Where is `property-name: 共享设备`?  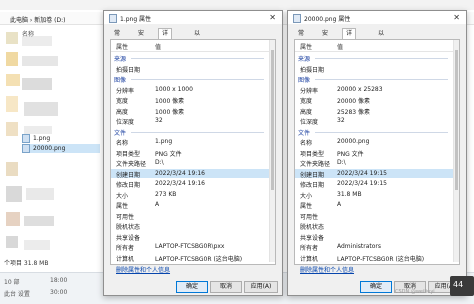
property-name: 共享设备 is located at coordinates (128, 238).